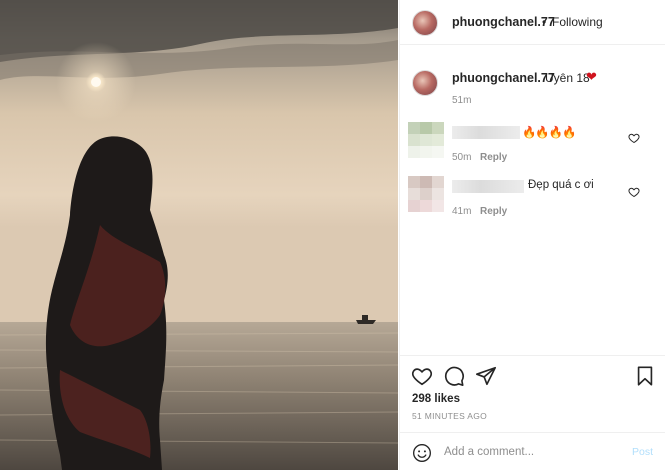 The width and height of the screenshot is (665, 470). I want to click on caption-text: Uyên 18, so click(567, 78).